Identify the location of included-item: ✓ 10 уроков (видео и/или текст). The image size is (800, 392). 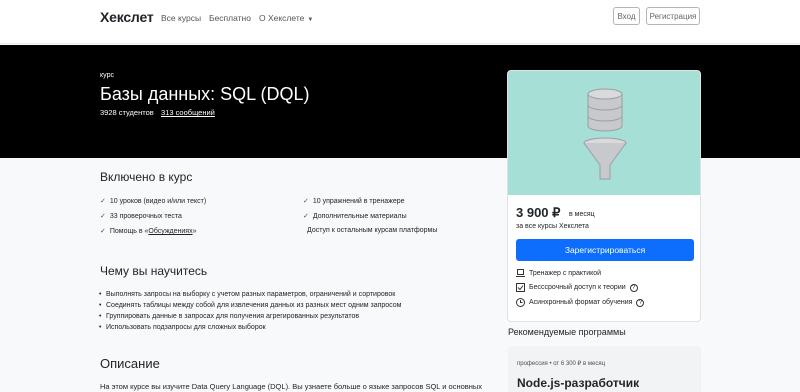
(153, 201).